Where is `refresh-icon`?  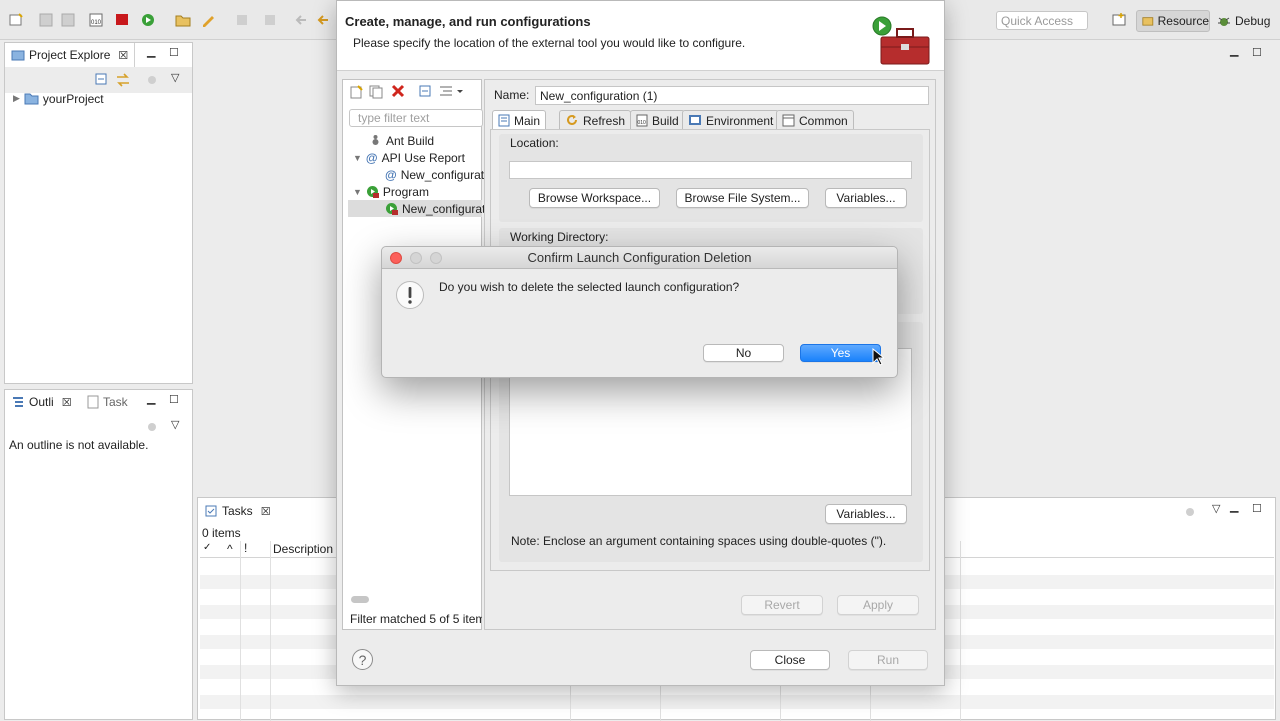 refresh-icon is located at coordinates (572, 119).